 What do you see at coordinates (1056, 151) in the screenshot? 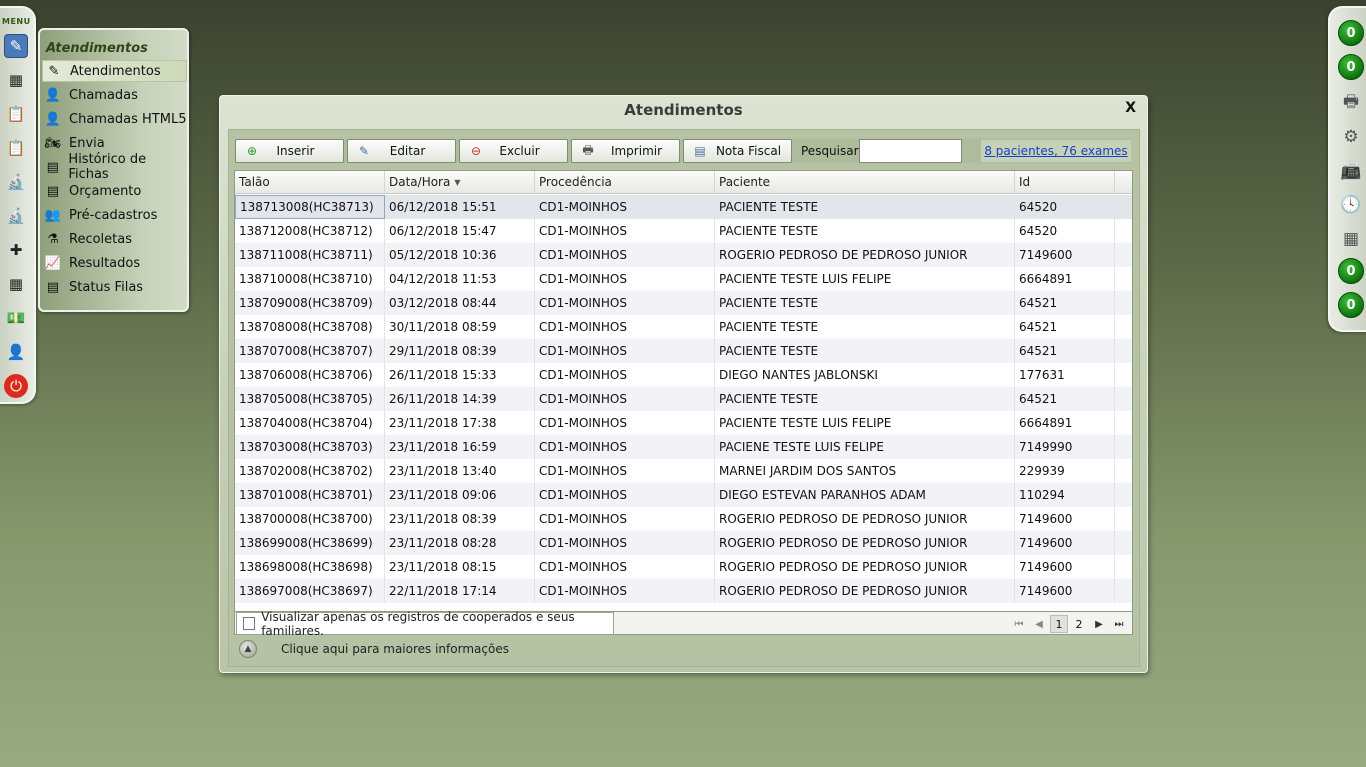
I see `summary-link: 8 pacientes, 76 exames` at bounding box center [1056, 151].